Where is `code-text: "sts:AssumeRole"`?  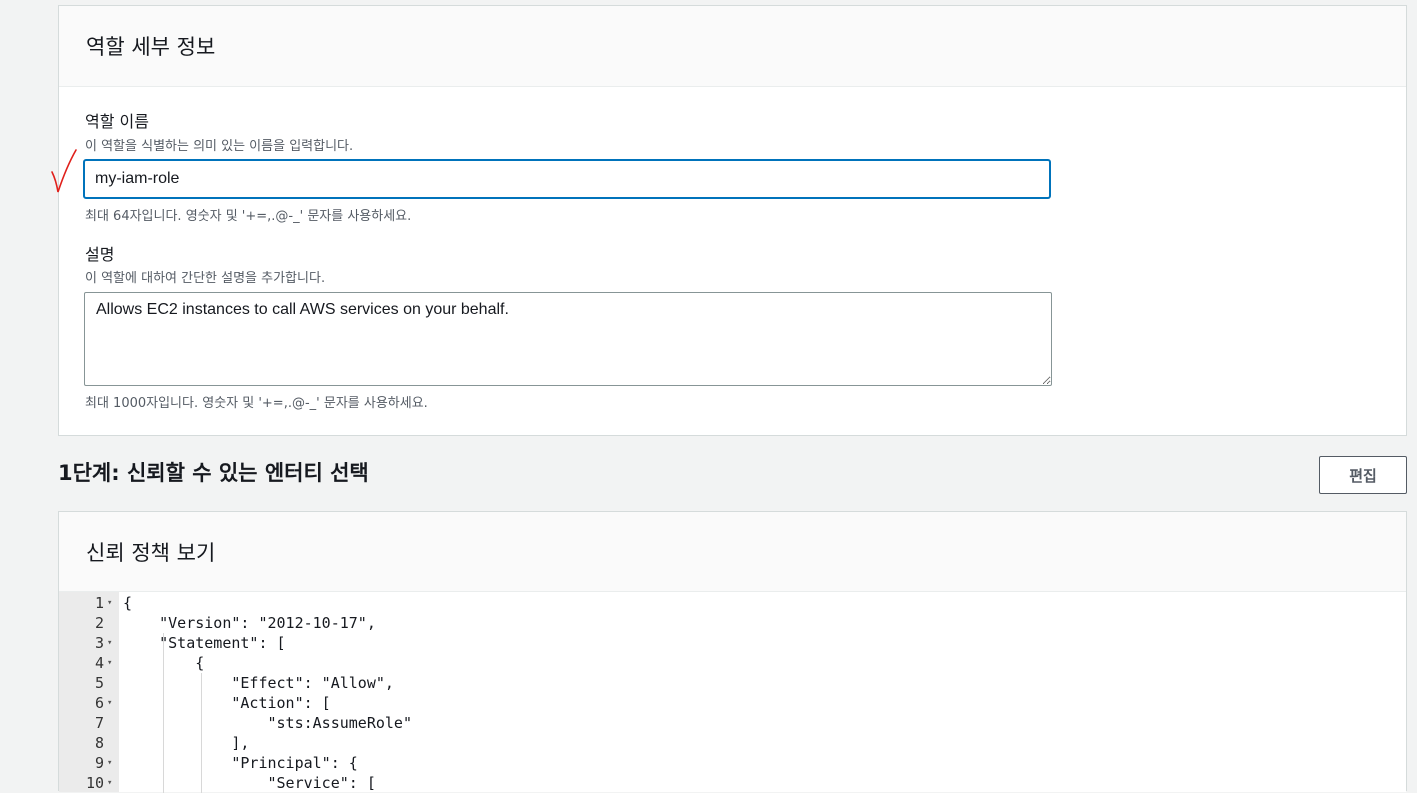
code-text: "sts:AssumeRole" is located at coordinates (267, 723).